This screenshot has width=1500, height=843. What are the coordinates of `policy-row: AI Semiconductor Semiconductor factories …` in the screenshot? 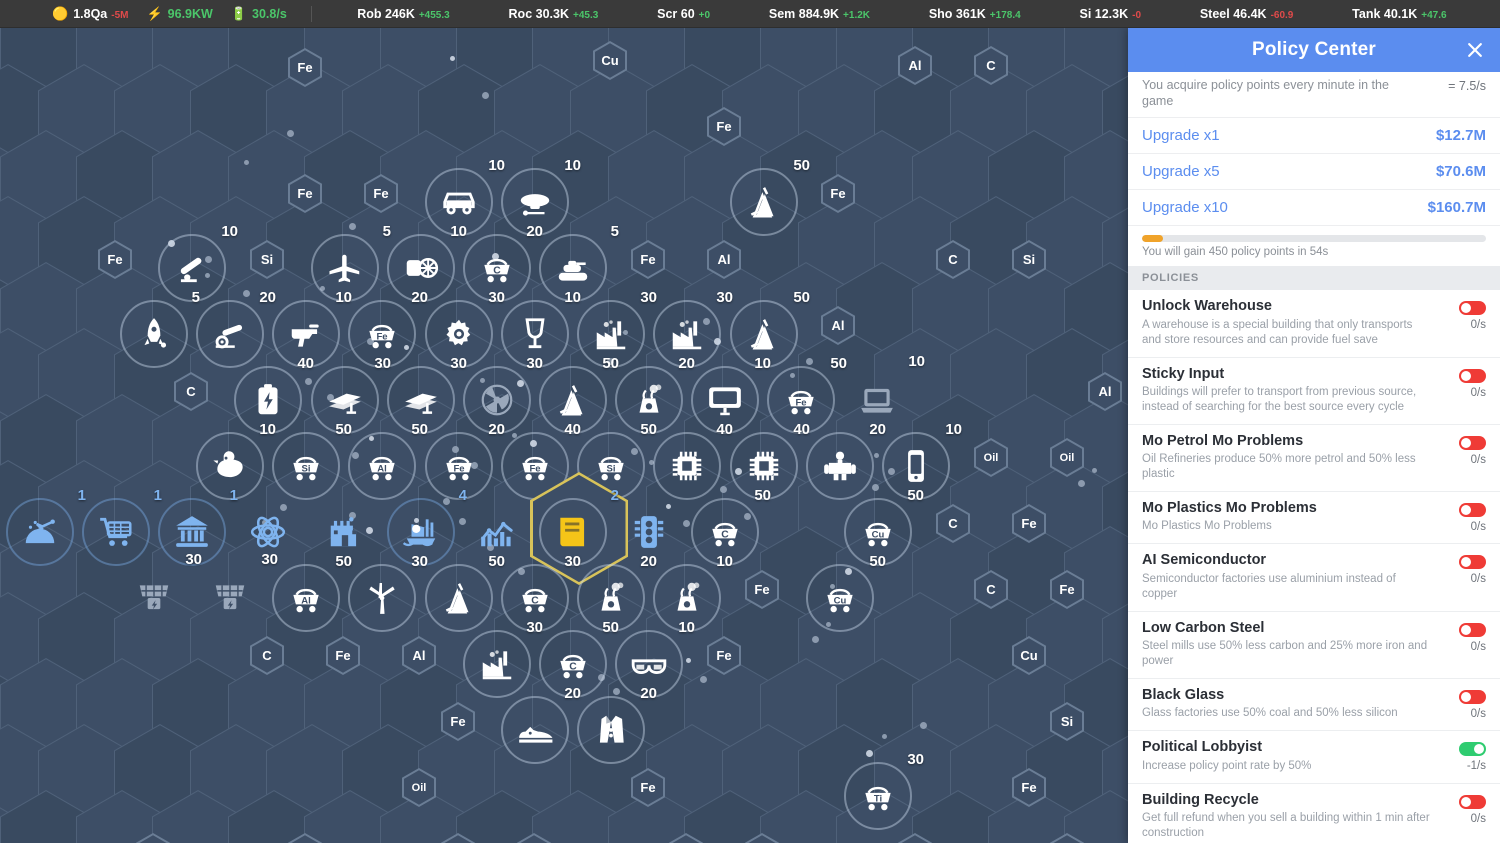 It's located at (1314, 578).